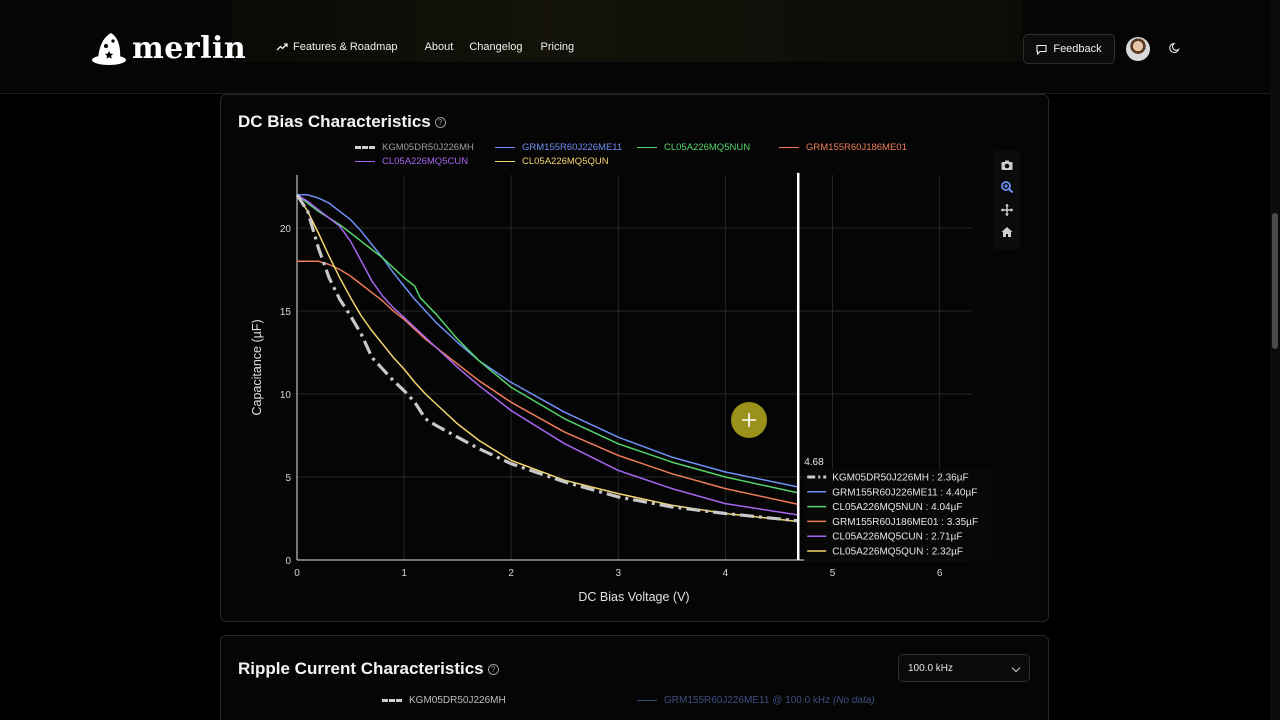 The height and width of the screenshot is (720, 1280). Describe the element at coordinates (1275, 360) in the screenshot. I see `page-scrollbar` at that location.